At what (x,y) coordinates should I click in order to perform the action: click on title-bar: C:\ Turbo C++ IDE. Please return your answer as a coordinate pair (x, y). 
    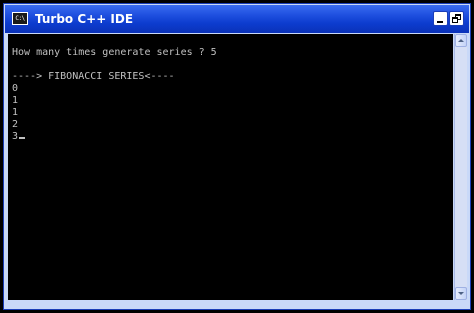
    Looking at the image, I should click on (237, 19).